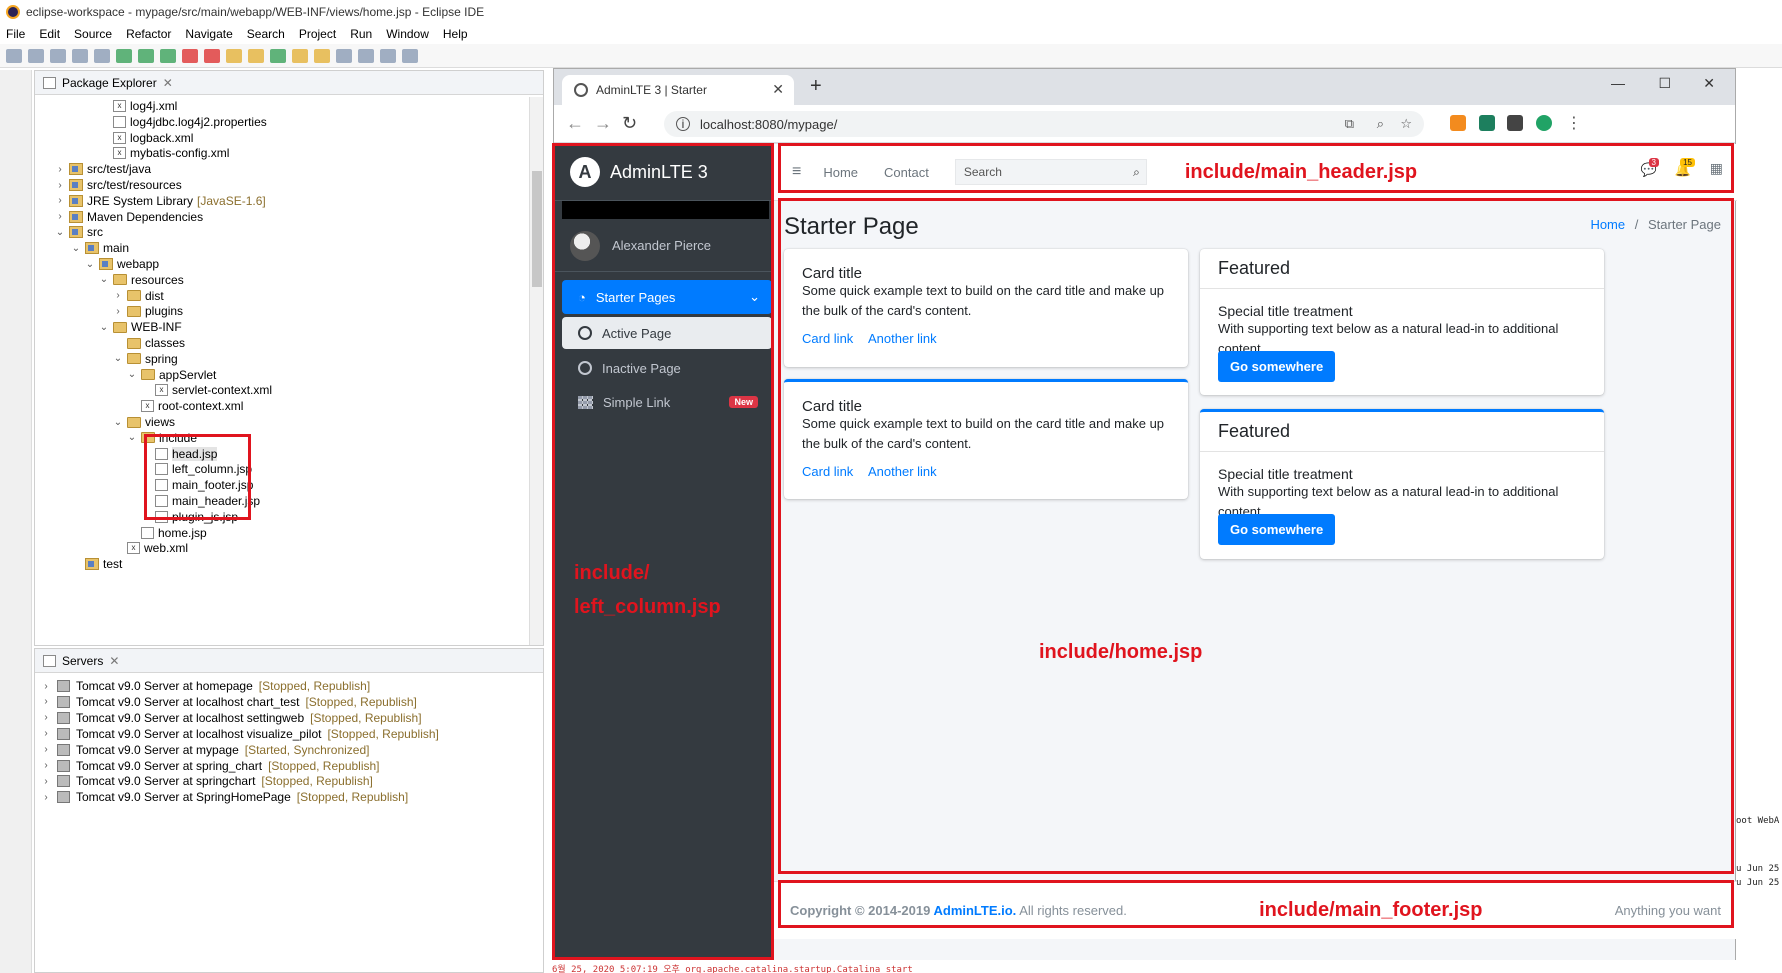  I want to click on save-icon, so click(36, 55).